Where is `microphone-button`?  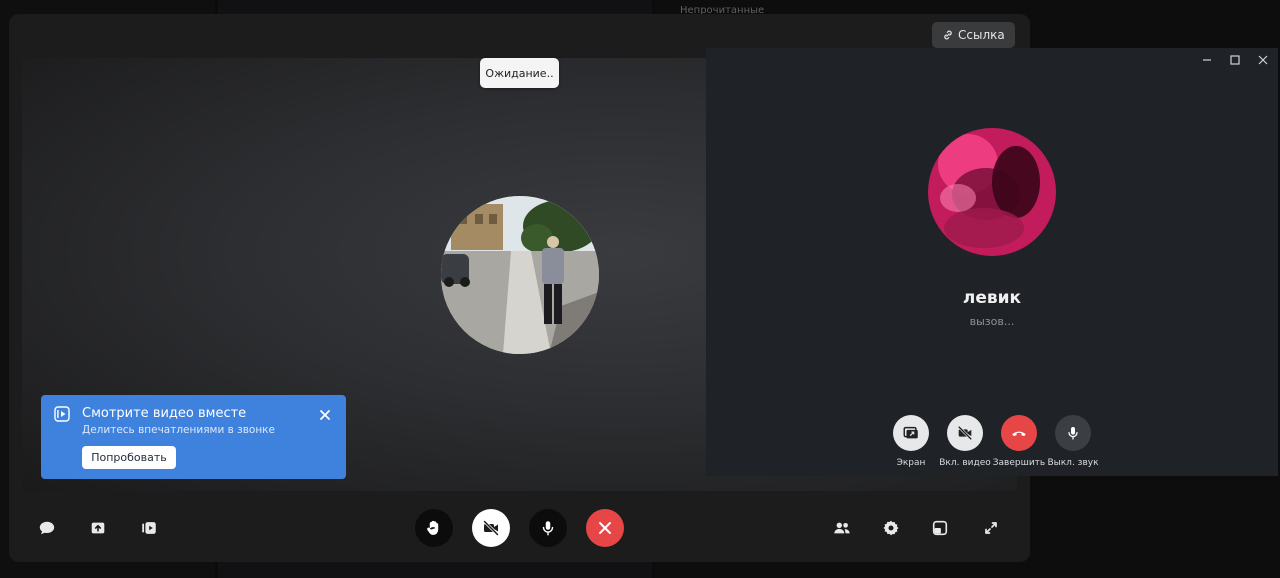
microphone-button is located at coordinates (548, 528).